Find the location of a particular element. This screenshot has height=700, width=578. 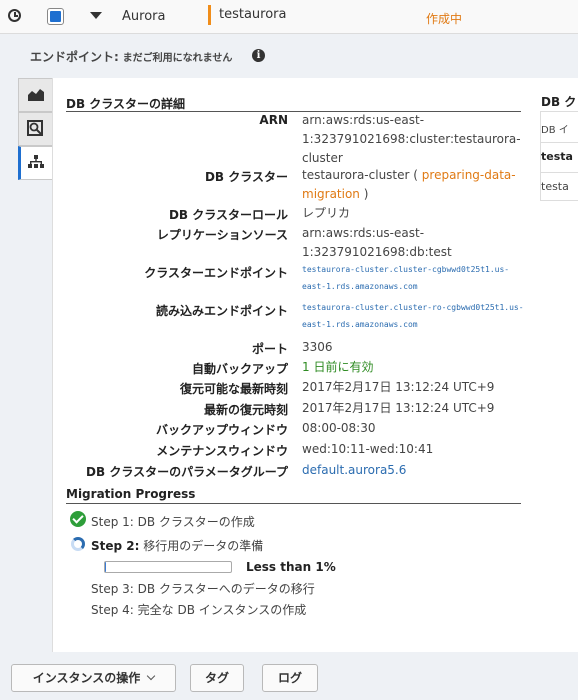

role-value: レプリカ is located at coordinates (326, 213).